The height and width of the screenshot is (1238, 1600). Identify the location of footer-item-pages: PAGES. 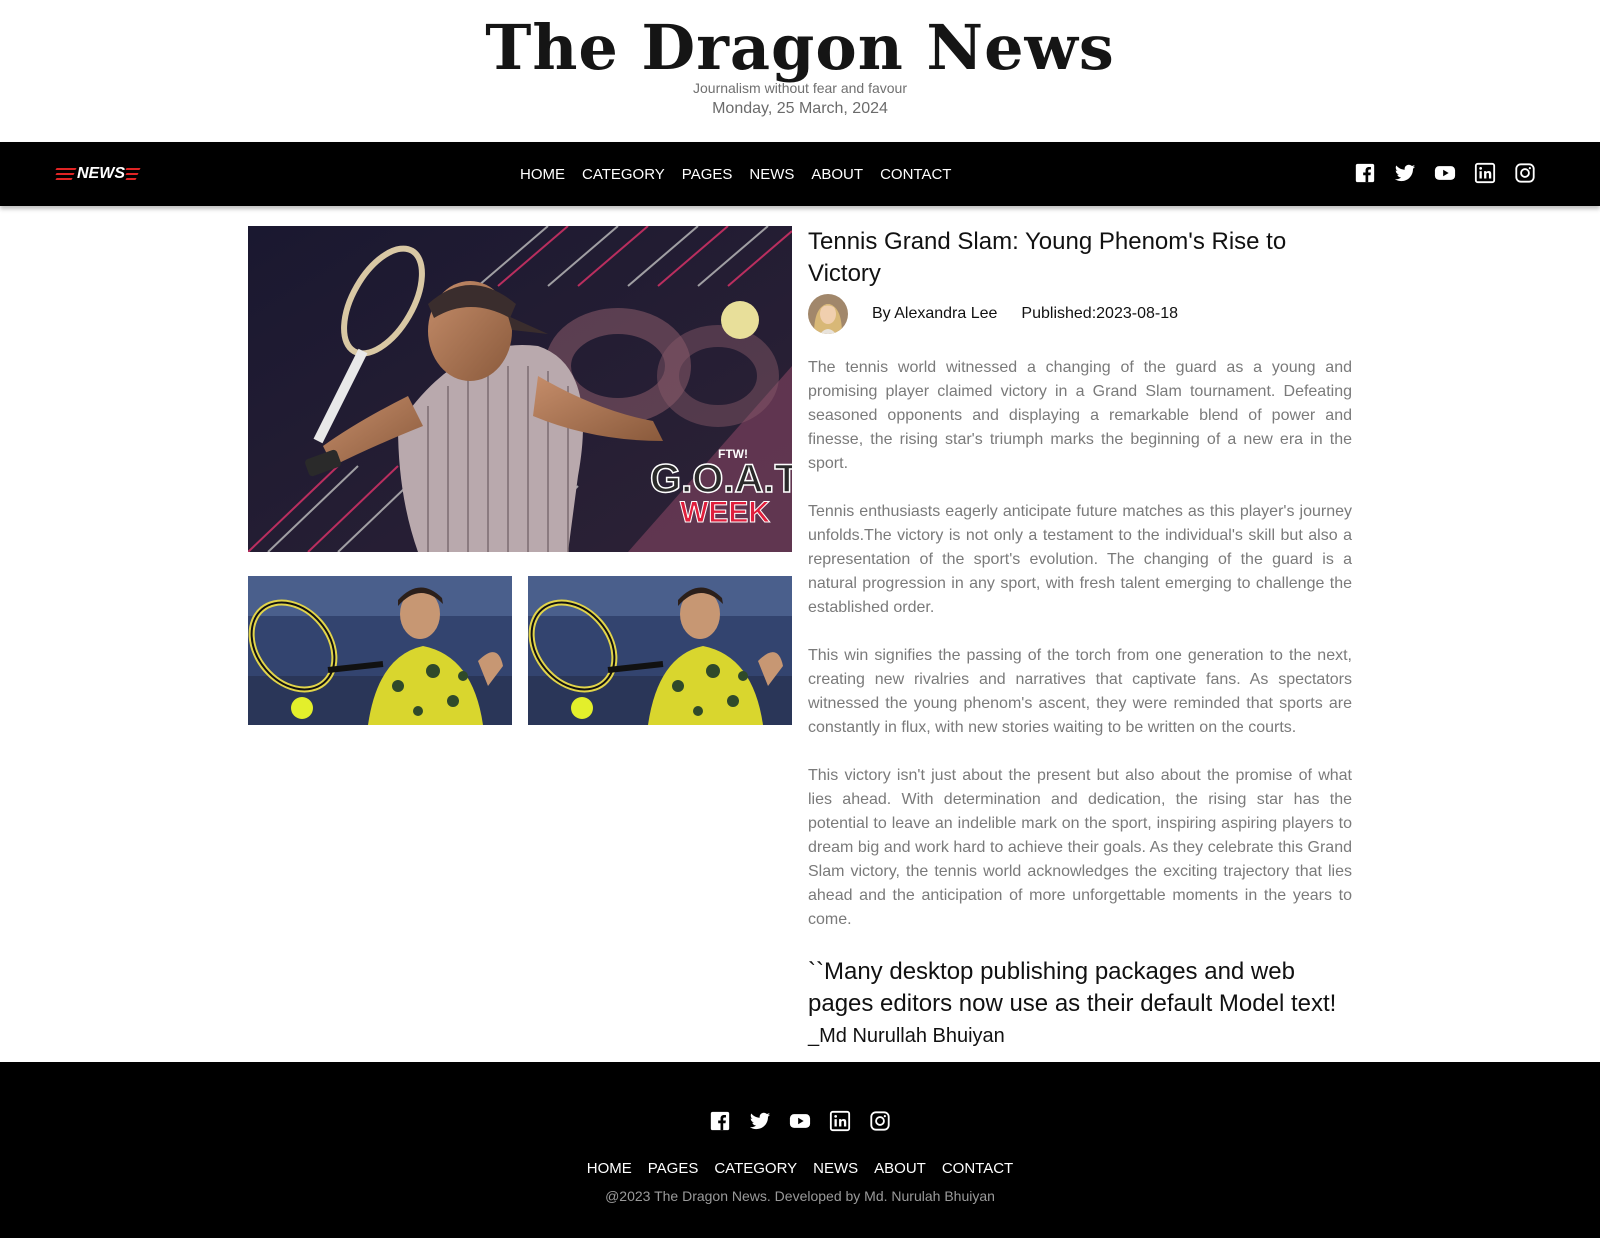
(673, 1168).